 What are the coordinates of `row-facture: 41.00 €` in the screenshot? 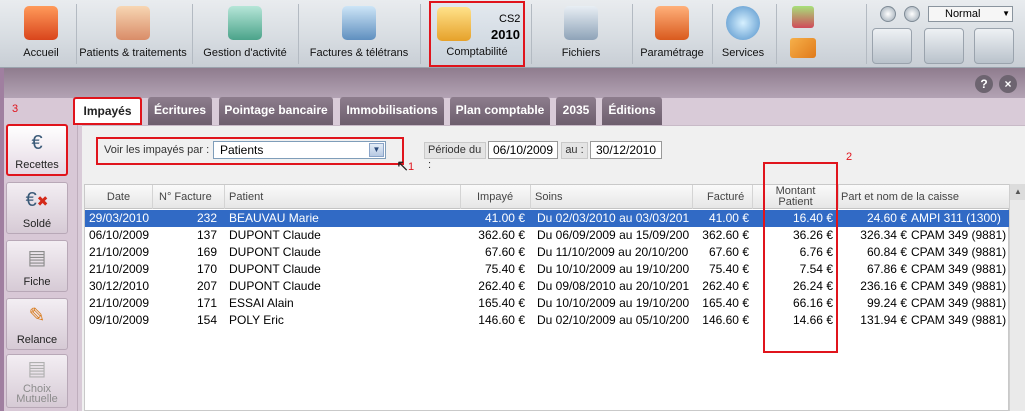 It's located at (728, 218).